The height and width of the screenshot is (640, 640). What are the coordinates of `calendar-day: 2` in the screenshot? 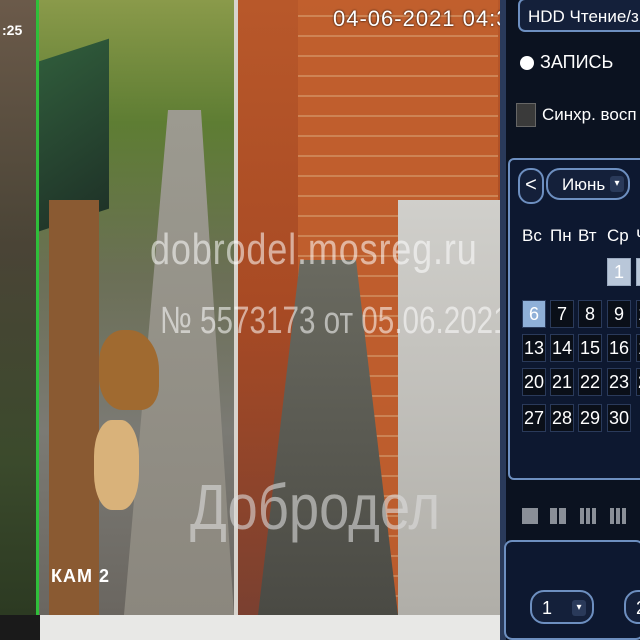 It's located at (638, 272).